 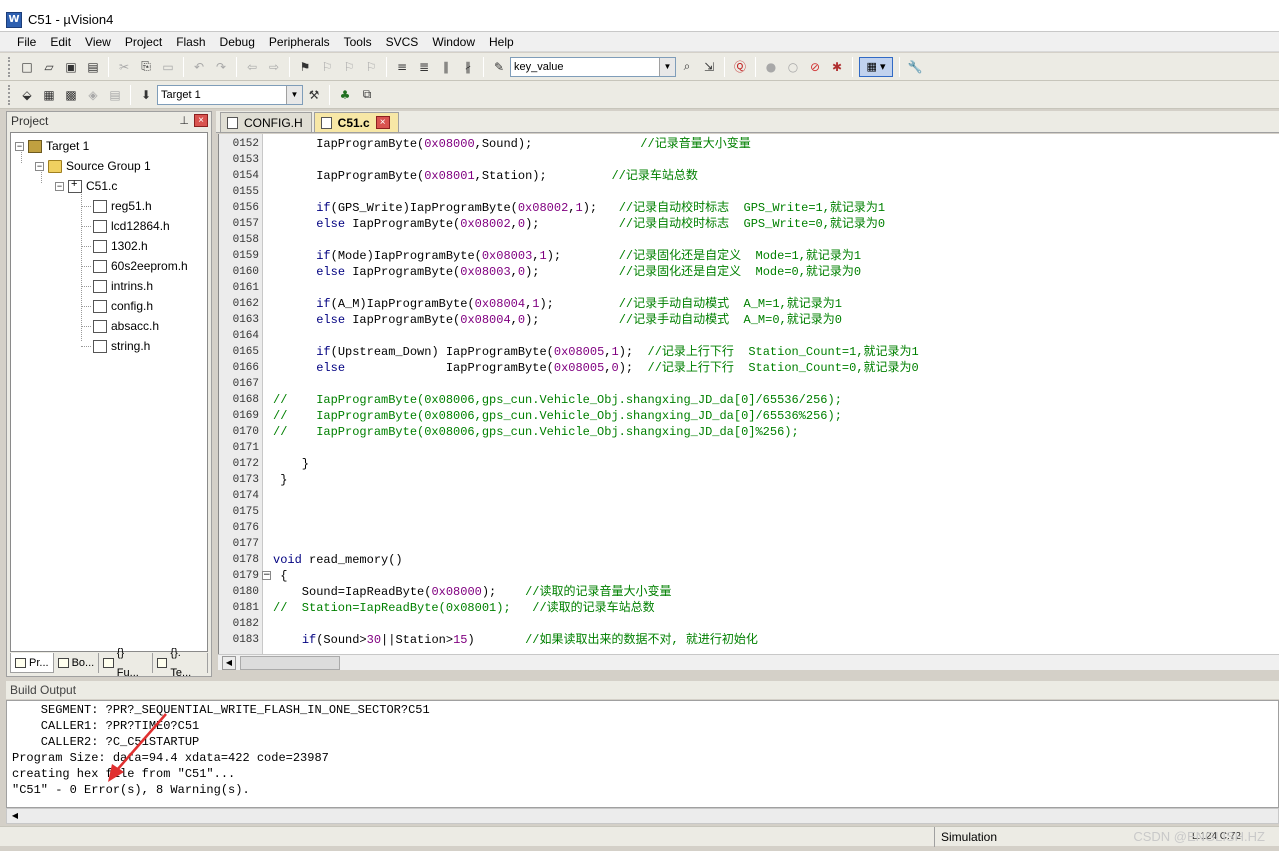 What do you see at coordinates (815, 67) in the screenshot?
I see `kill-breakpoints-icon: ⊘` at bounding box center [815, 67].